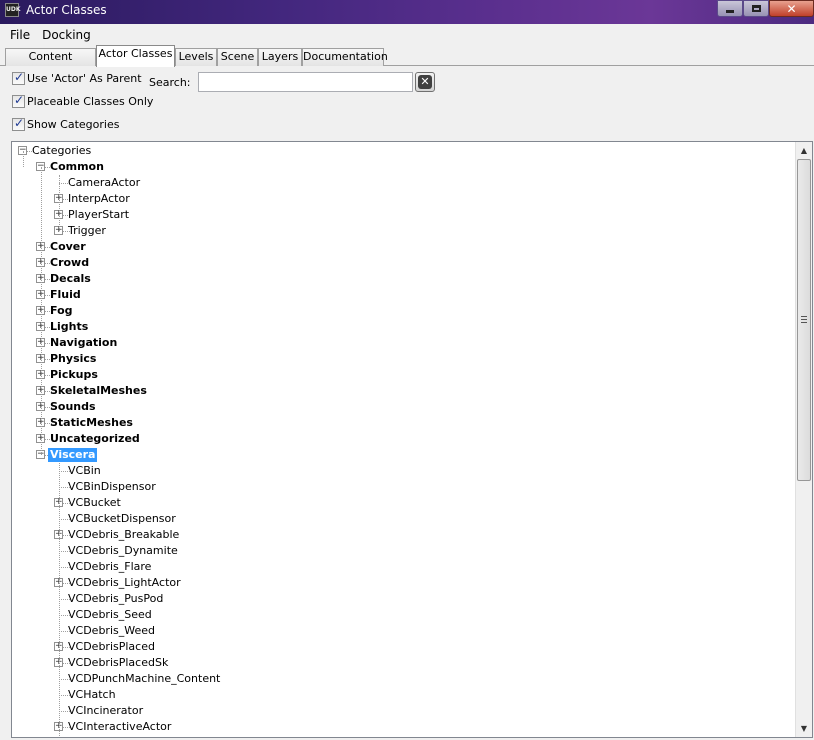 The height and width of the screenshot is (740, 814). I want to click on tree-item-label: VCDebris_Breakable, so click(124, 534).